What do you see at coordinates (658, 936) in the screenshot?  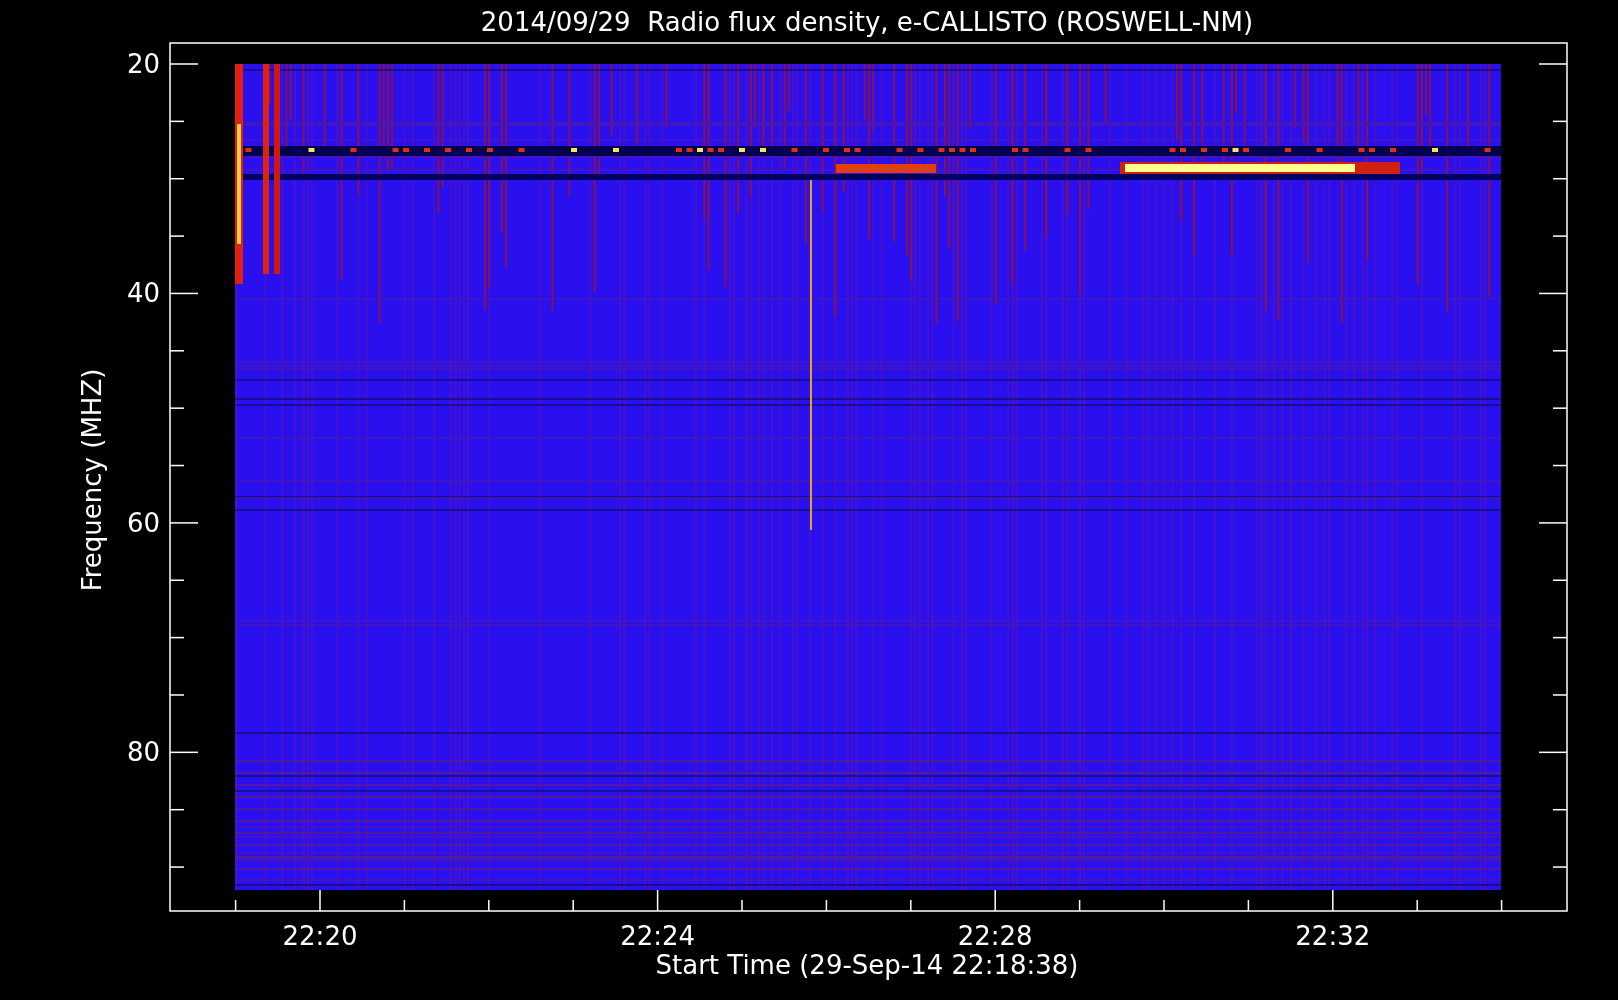 I see `x-tick-label: 22:24` at bounding box center [658, 936].